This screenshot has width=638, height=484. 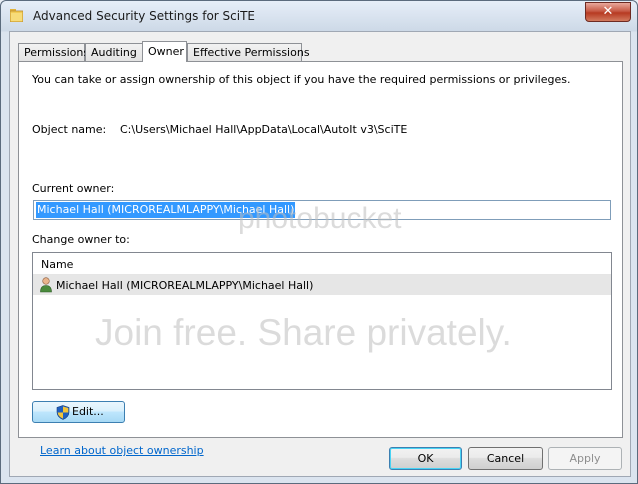 I want to click on close-button: ✕, so click(x=608, y=12).